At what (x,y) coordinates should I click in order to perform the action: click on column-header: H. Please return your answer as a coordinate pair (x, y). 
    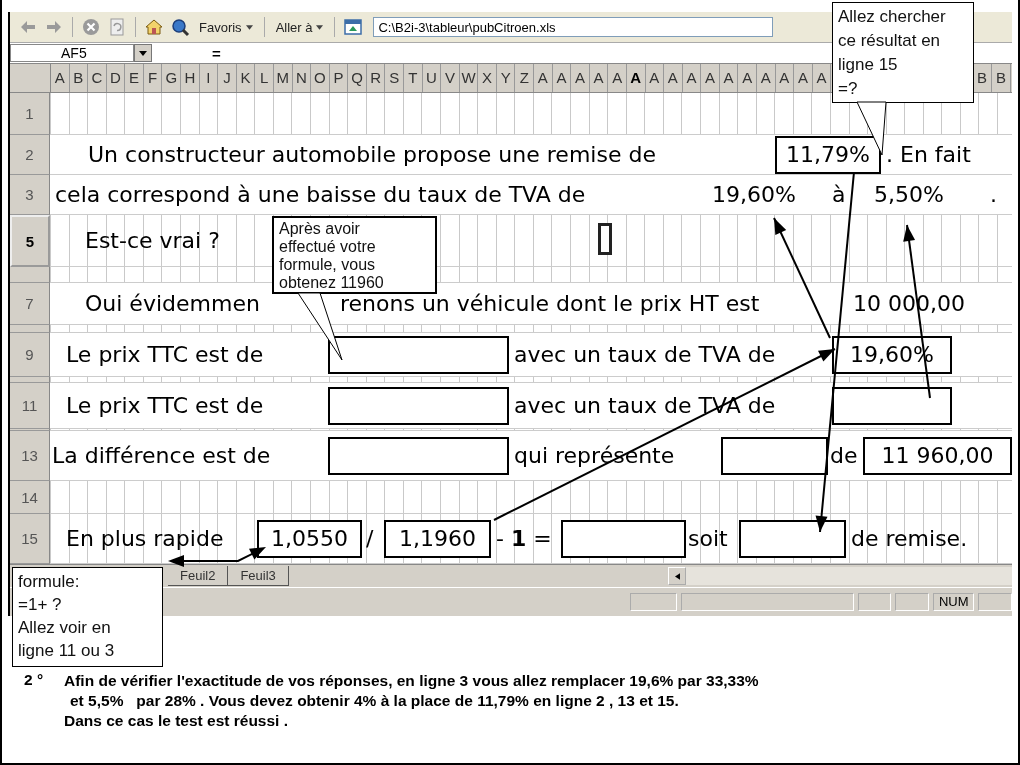
    Looking at the image, I should click on (190, 78).